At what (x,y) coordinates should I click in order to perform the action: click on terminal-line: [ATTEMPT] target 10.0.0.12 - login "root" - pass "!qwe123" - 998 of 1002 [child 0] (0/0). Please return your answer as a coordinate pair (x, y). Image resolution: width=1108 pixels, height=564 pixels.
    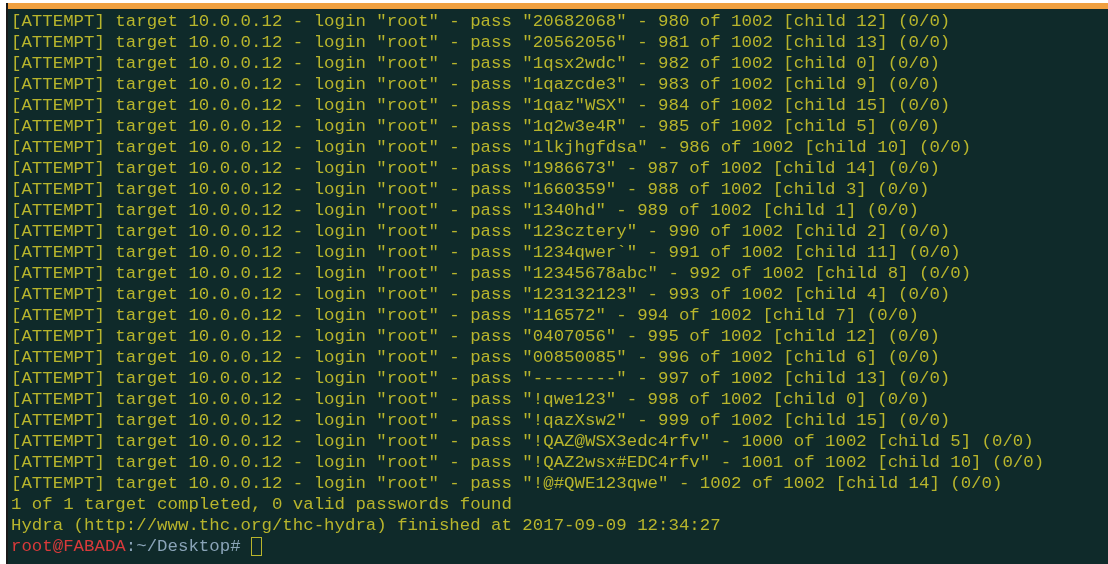
    Looking at the image, I should click on (470, 399).